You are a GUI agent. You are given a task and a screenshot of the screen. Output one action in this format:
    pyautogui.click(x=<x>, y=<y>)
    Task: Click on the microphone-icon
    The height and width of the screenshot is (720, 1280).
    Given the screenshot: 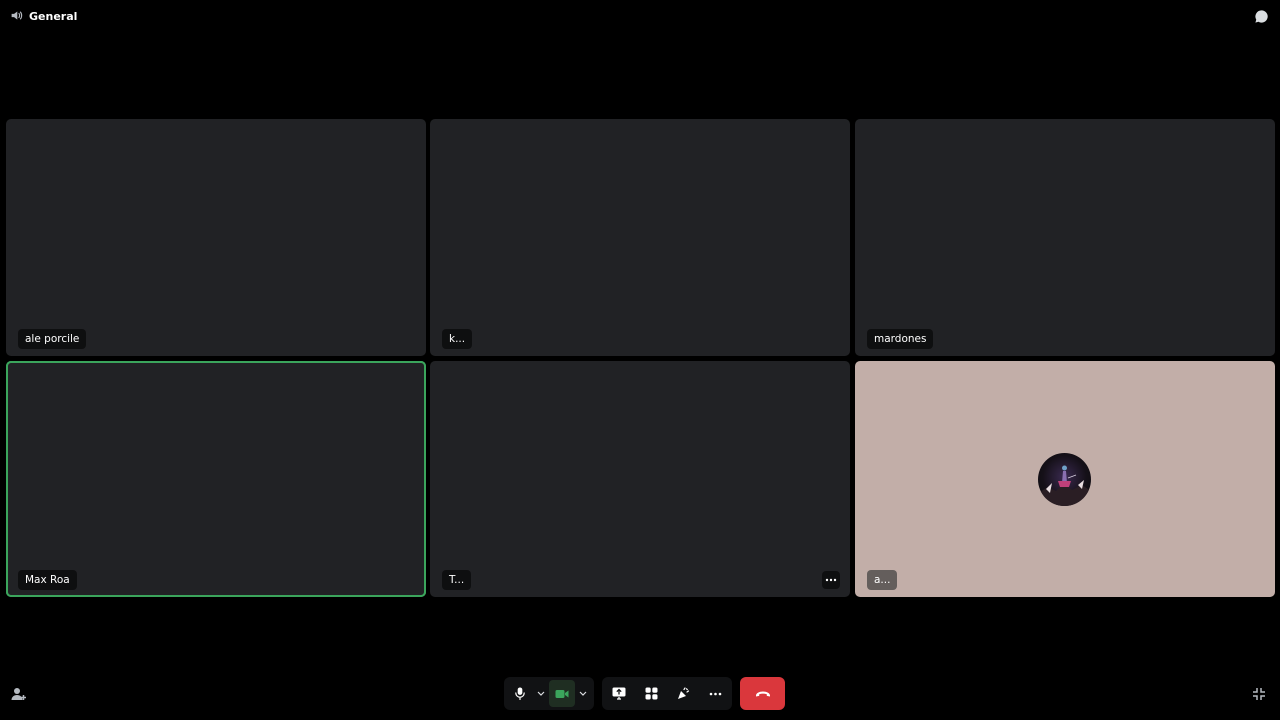 What is the action you would take?
    pyautogui.click(x=520, y=693)
    